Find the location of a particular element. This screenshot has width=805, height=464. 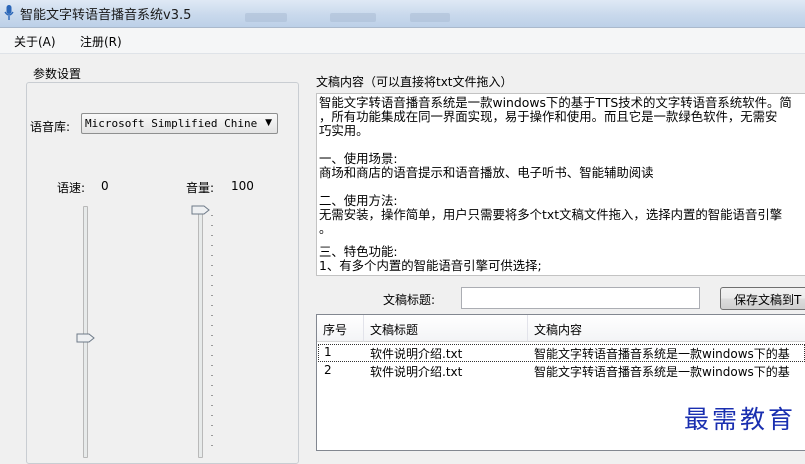

table-row: 2 软件说明介绍.txt 智能文字转语音播音系统是一款windows下的基 is located at coordinates (561, 371).